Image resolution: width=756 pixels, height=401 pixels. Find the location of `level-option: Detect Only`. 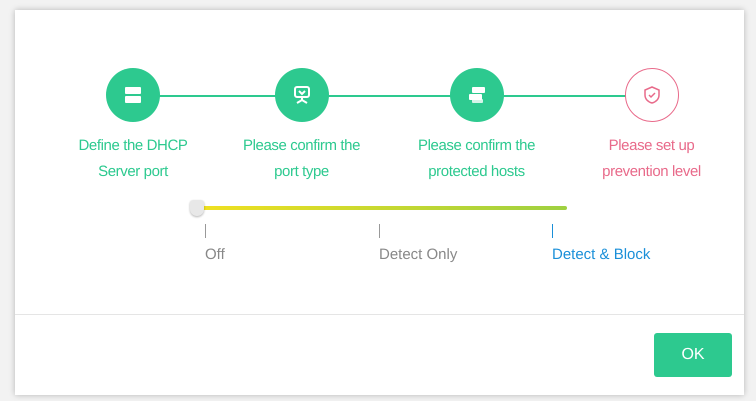

level-option: Detect Only is located at coordinates (418, 254).